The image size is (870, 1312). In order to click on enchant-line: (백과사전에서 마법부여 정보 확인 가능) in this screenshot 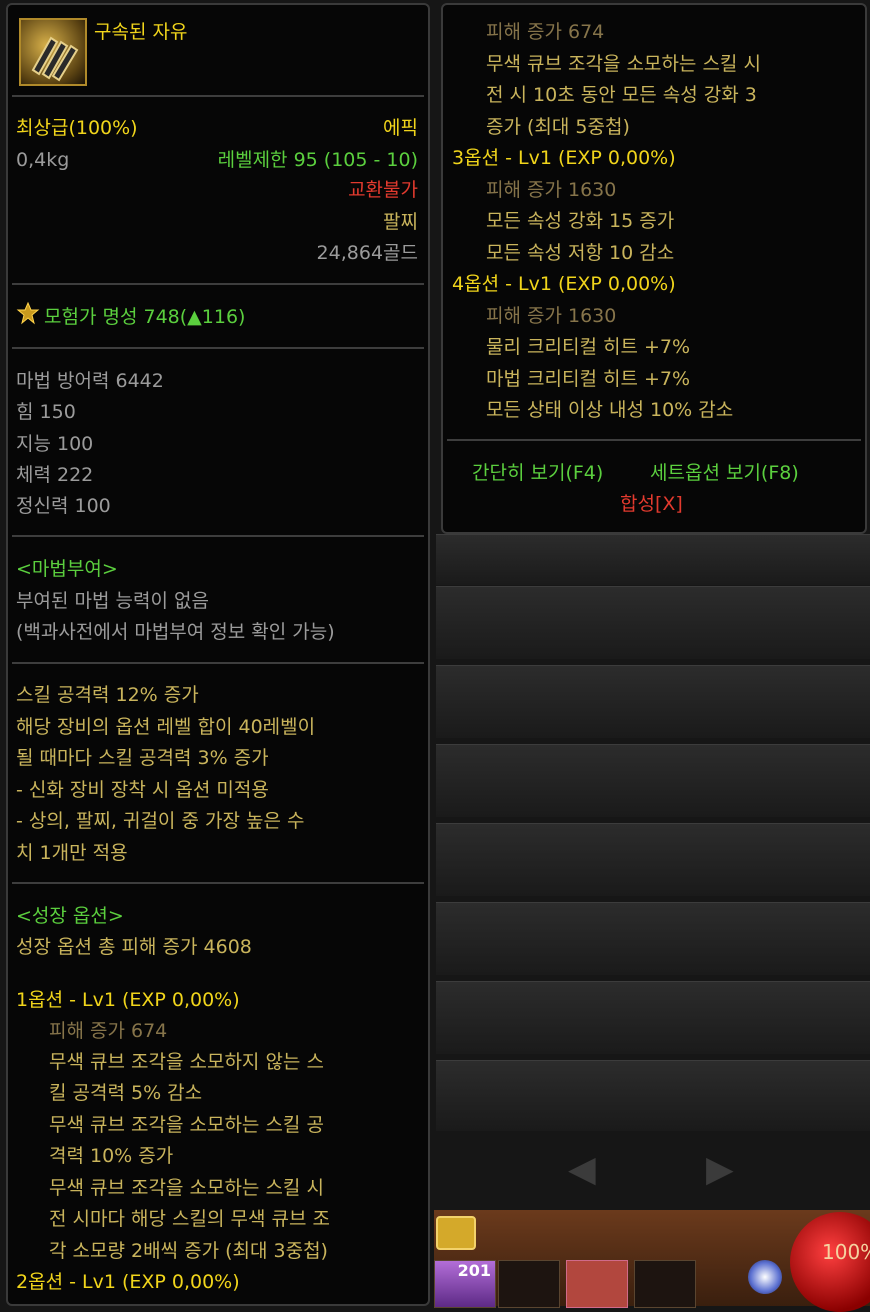, I will do `click(175, 632)`.